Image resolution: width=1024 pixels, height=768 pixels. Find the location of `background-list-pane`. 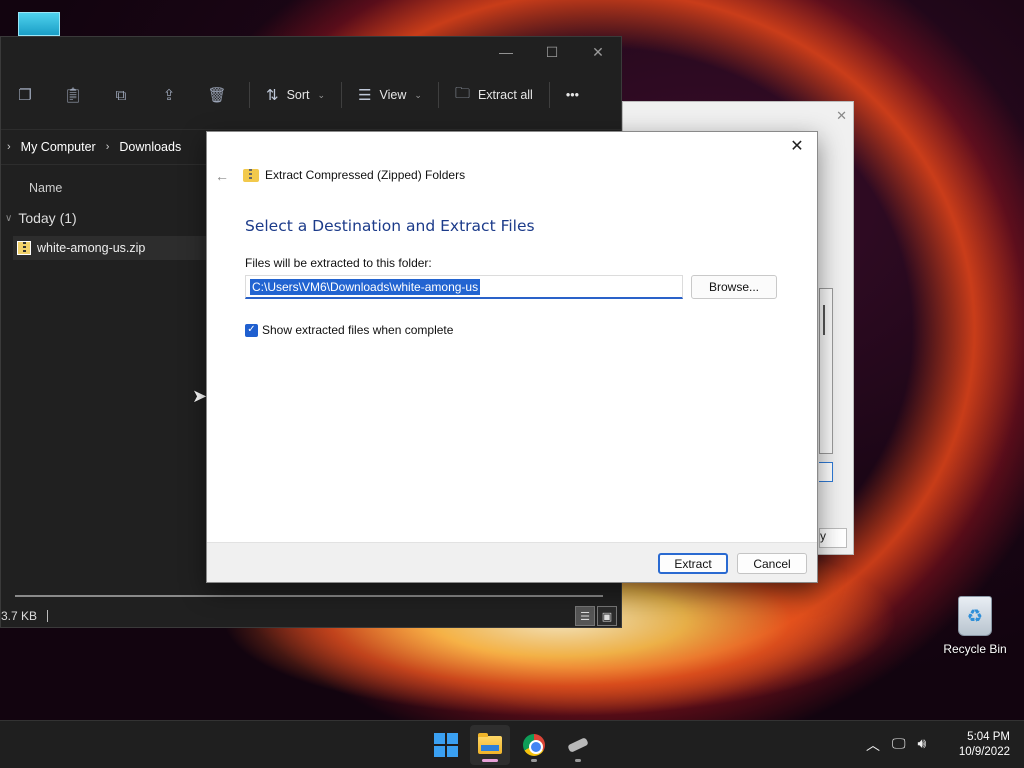

background-list-pane is located at coordinates (826, 371).